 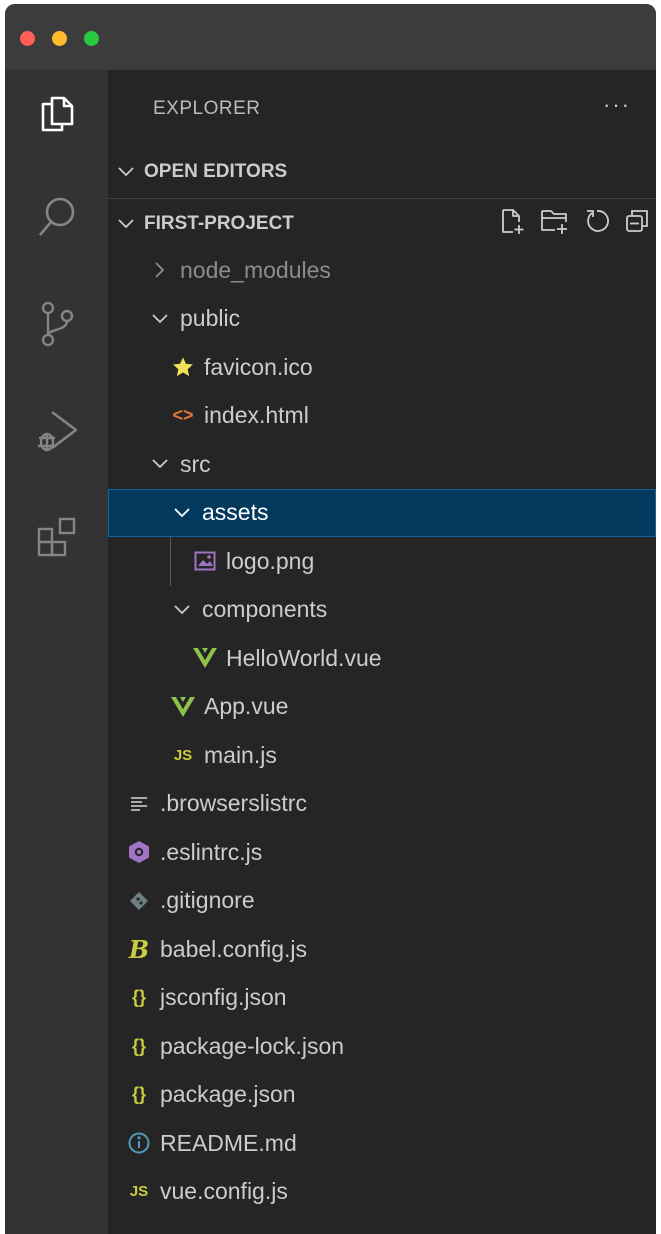 I want to click on project-section: FIRST-PROJECT, so click(x=382, y=224).